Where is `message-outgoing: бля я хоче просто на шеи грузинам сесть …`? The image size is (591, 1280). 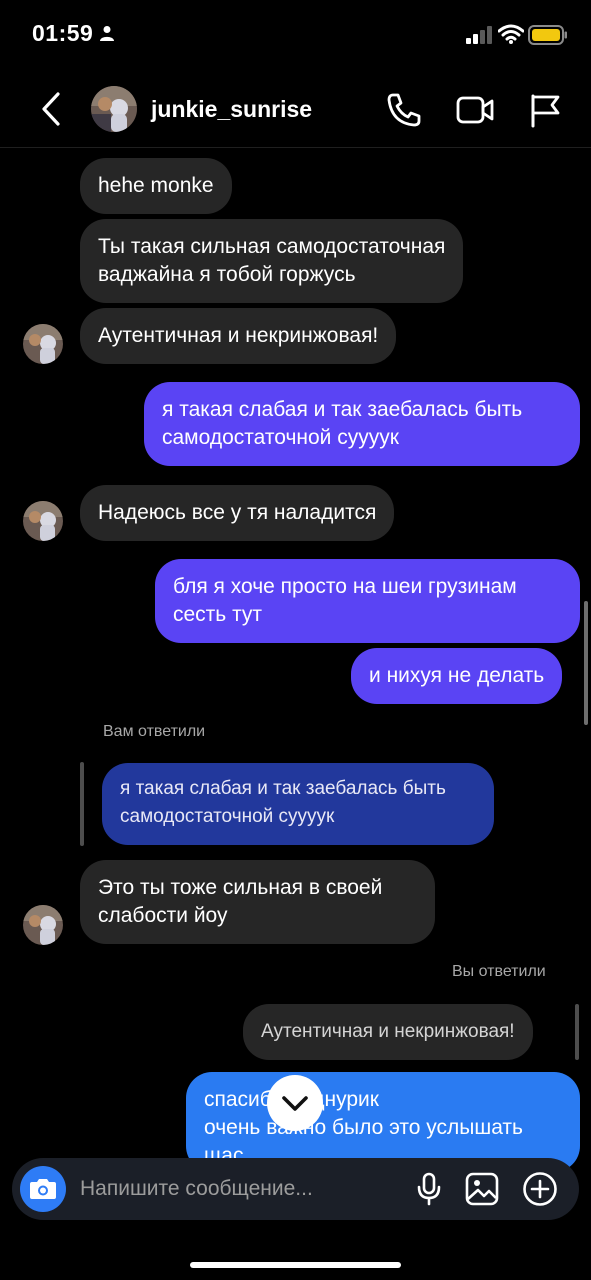 message-outgoing: бля я хоче просто на шеи грузинам сесть … is located at coordinates (367, 601).